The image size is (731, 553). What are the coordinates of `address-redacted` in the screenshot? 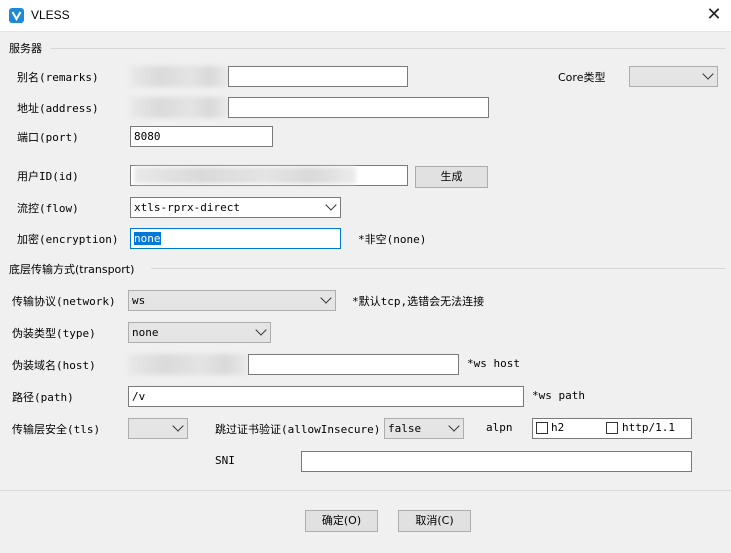 It's located at (180, 107).